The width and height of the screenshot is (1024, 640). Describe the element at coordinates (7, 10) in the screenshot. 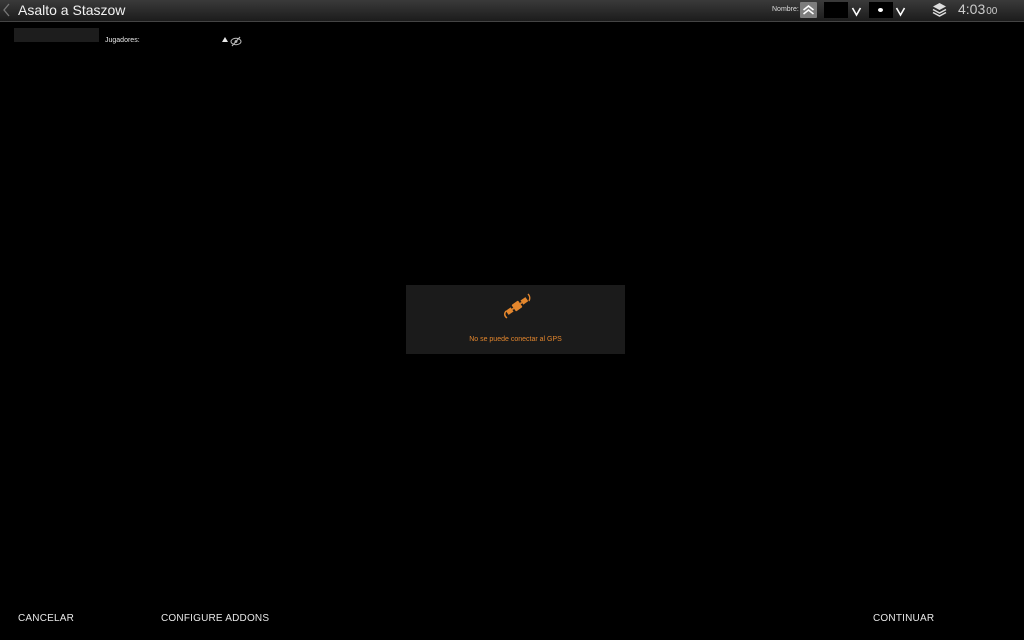

I see `back-chevron-icon` at that location.